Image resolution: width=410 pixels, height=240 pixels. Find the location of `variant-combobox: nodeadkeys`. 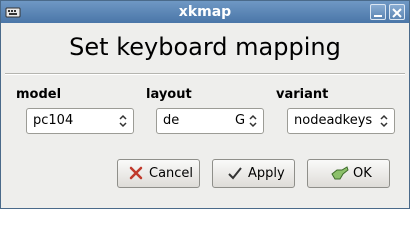

variant-combobox: nodeadkeys is located at coordinates (341, 121).